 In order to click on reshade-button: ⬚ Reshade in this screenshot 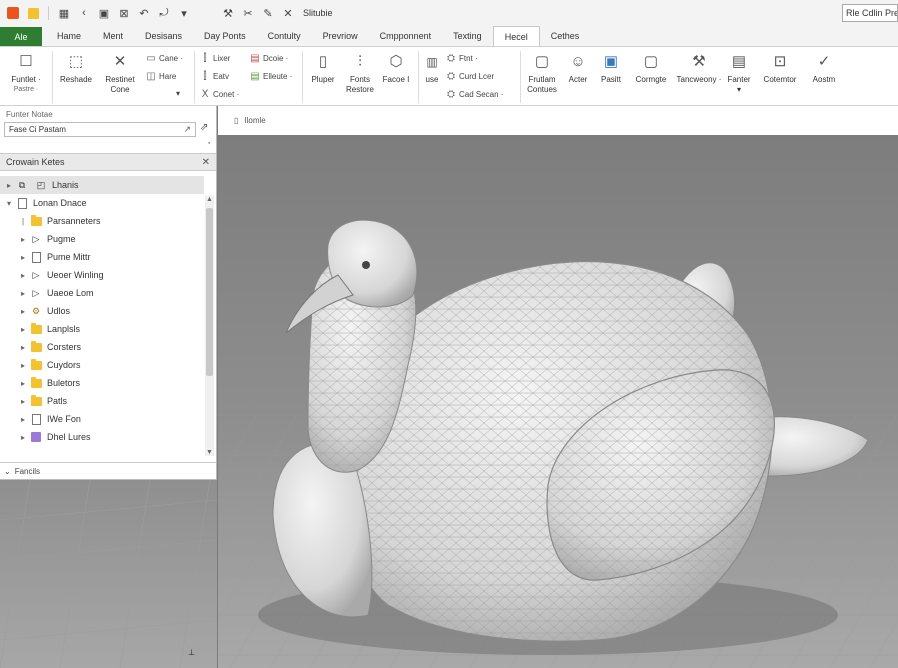, I will do `click(76, 69)`.